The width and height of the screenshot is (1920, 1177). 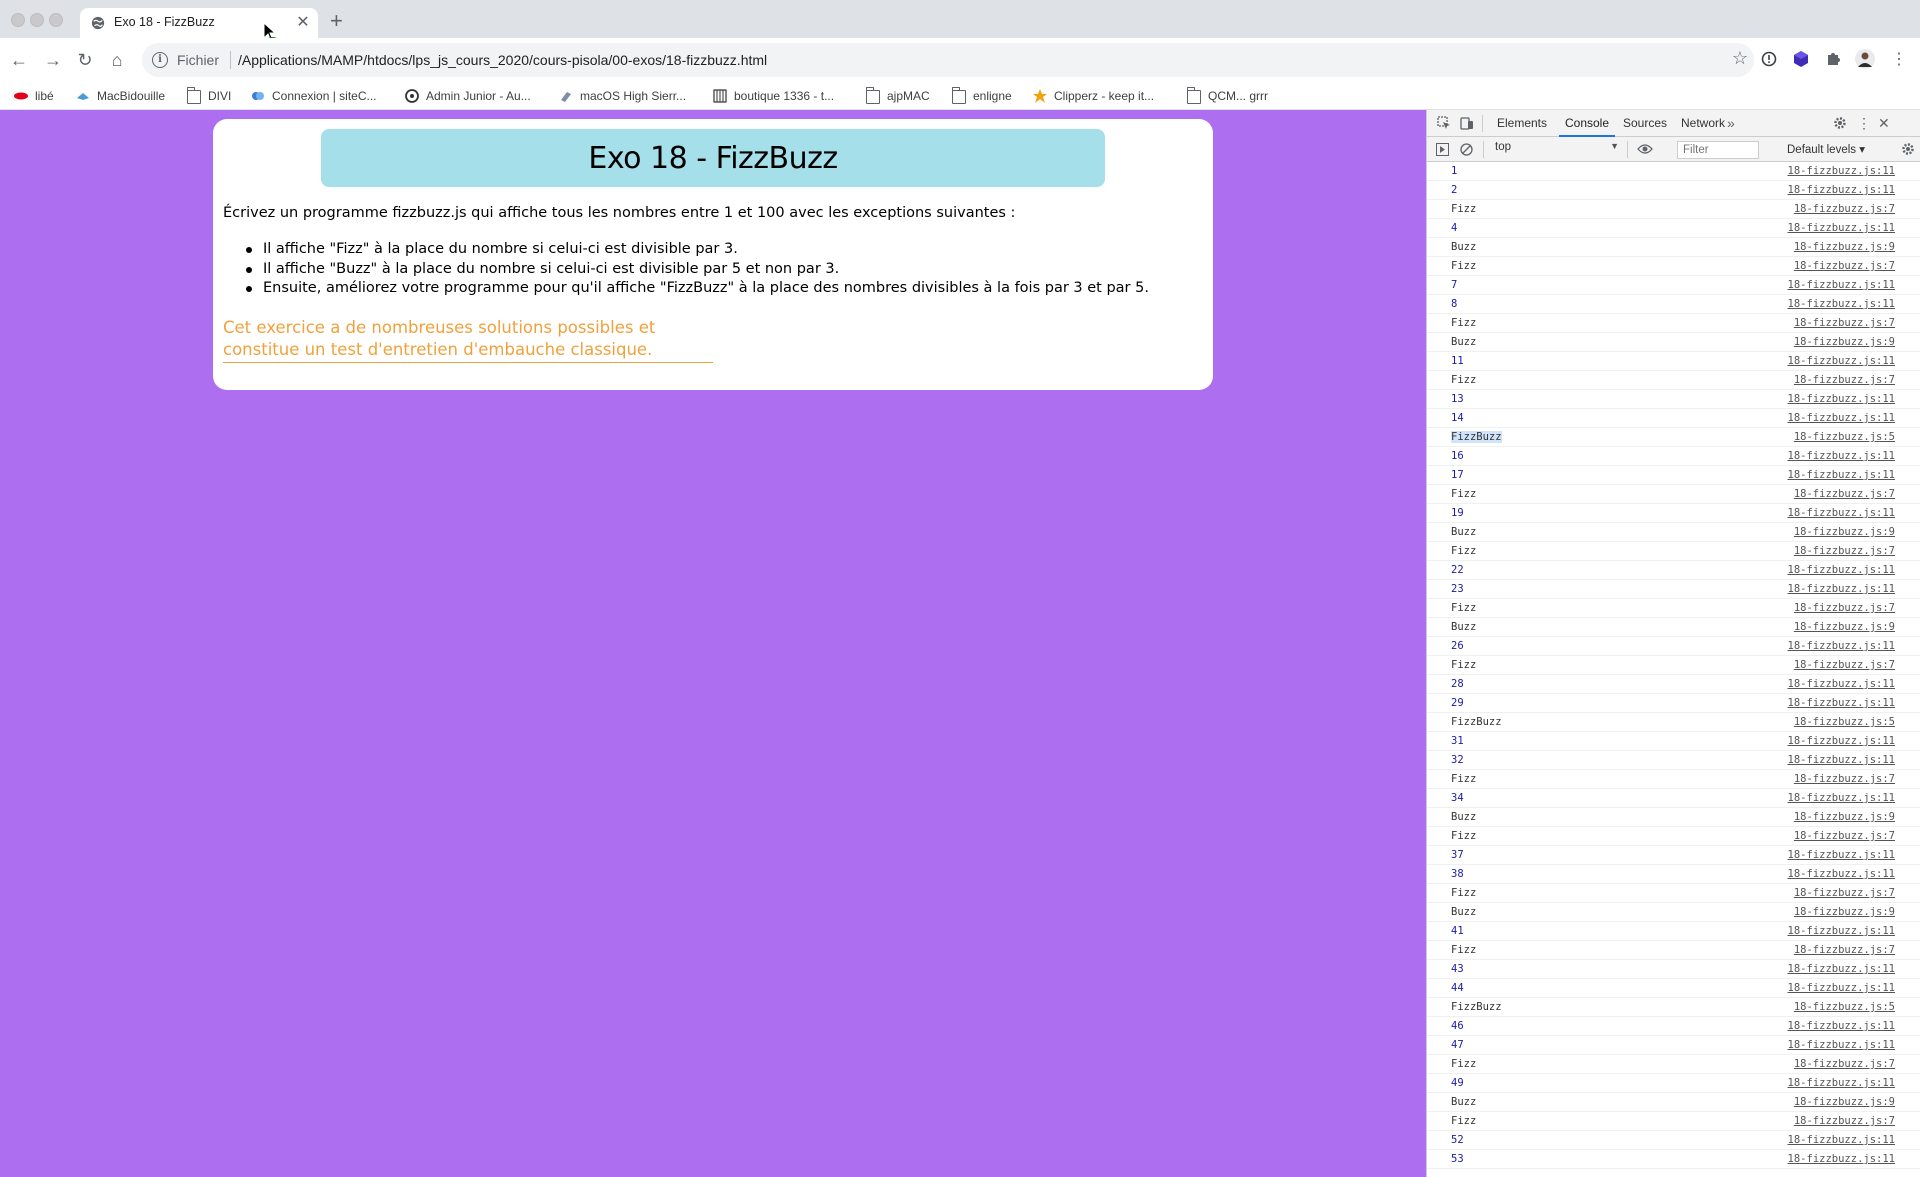 I want to click on console-row: 46 18-fizzbuzz.js:11, so click(x=1673, y=1026).